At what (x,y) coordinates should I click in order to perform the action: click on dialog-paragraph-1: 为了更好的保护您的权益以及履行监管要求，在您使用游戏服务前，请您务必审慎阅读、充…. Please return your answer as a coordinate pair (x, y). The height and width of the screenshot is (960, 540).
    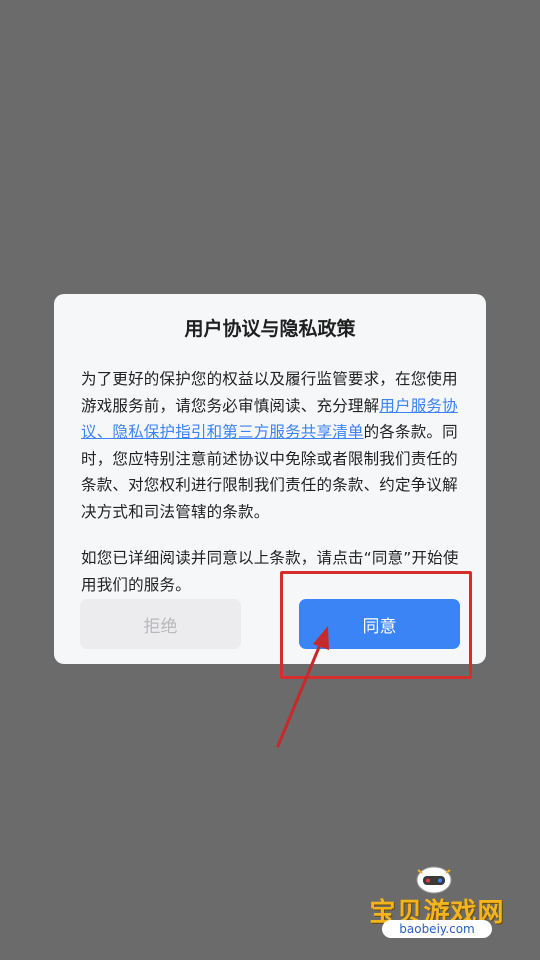
    Looking at the image, I should click on (270, 445).